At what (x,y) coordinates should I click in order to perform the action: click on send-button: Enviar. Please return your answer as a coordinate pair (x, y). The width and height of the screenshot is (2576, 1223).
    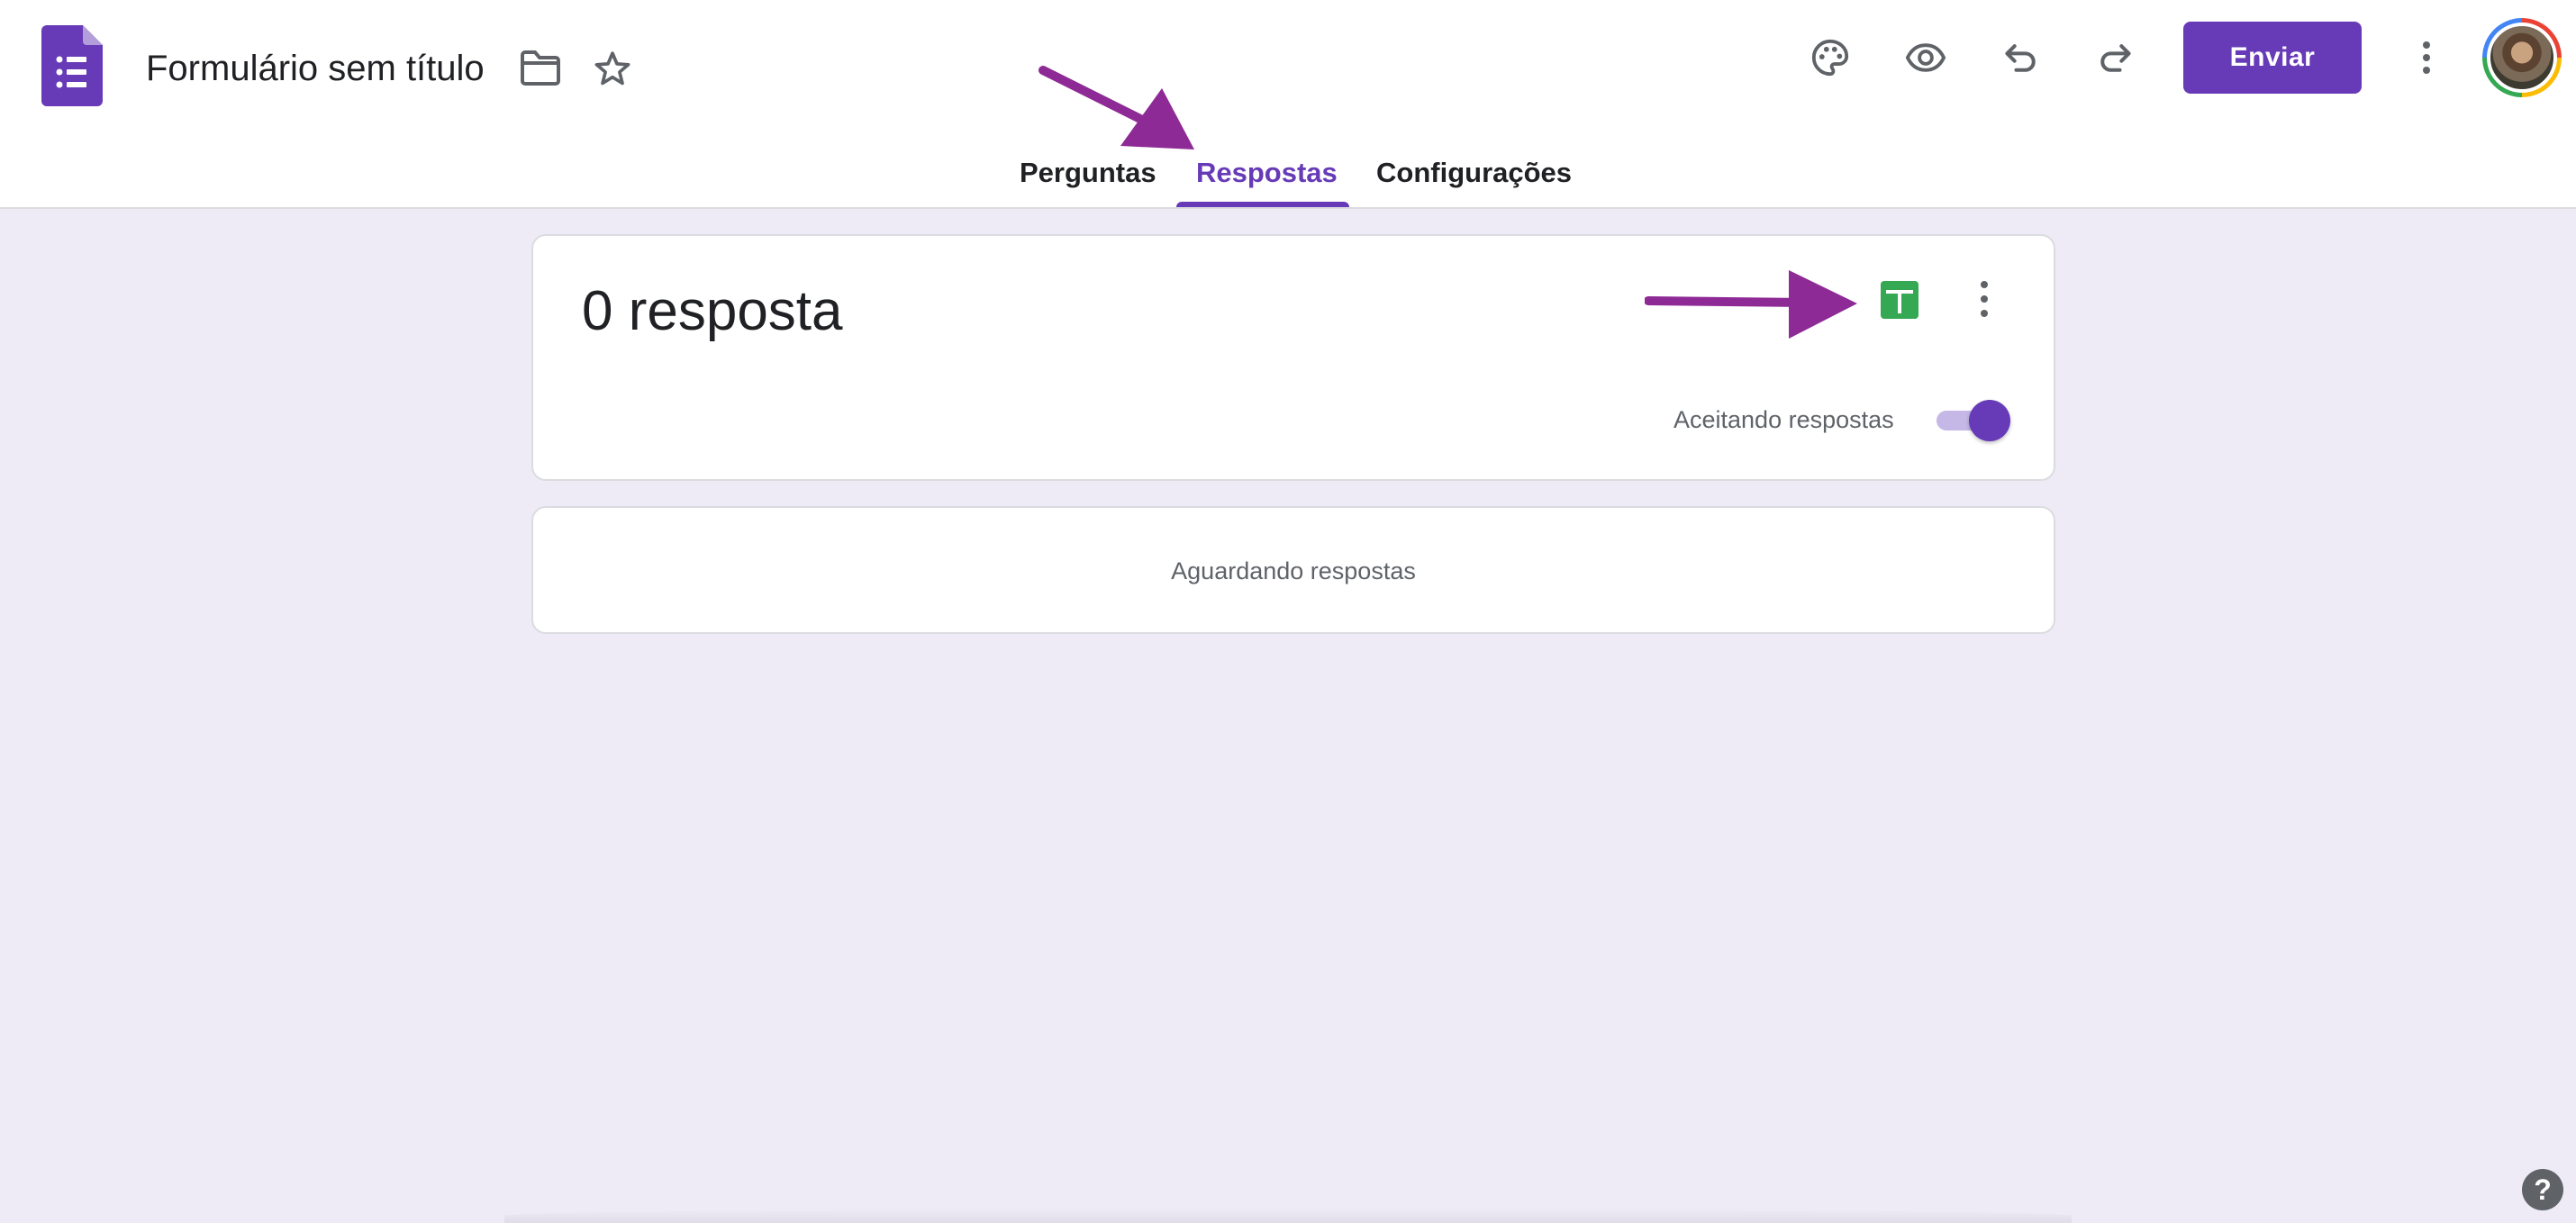
    Looking at the image, I should click on (2272, 58).